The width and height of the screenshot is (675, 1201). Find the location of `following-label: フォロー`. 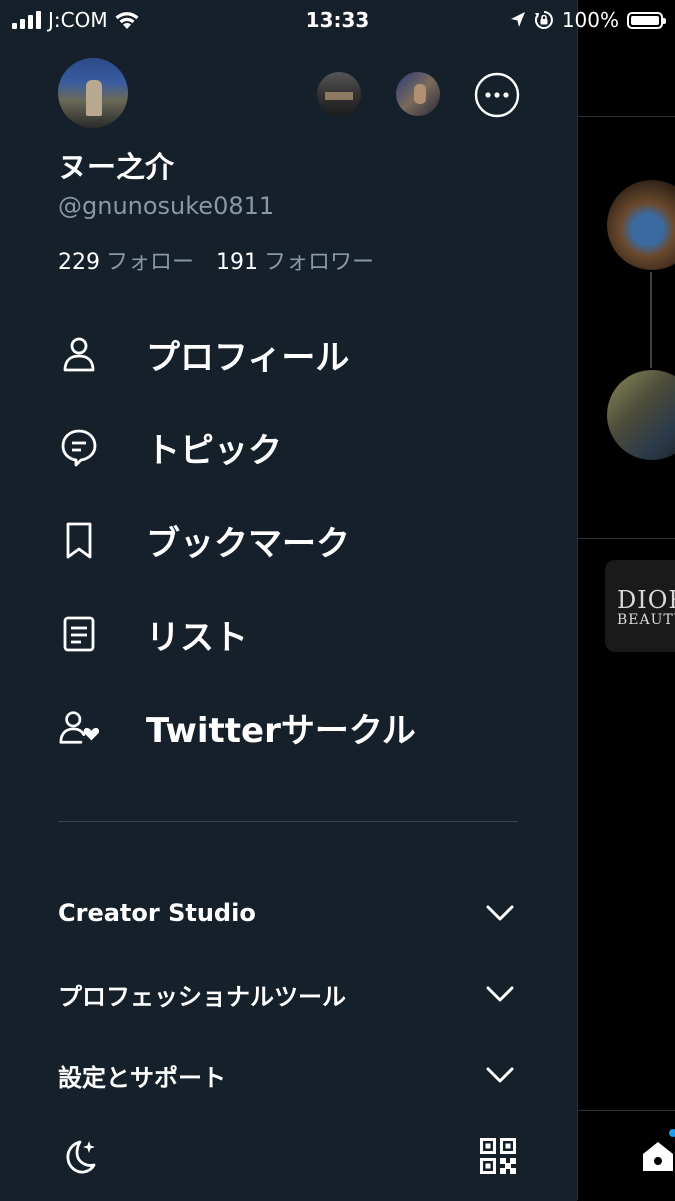

following-label: フォロー is located at coordinates (150, 262).